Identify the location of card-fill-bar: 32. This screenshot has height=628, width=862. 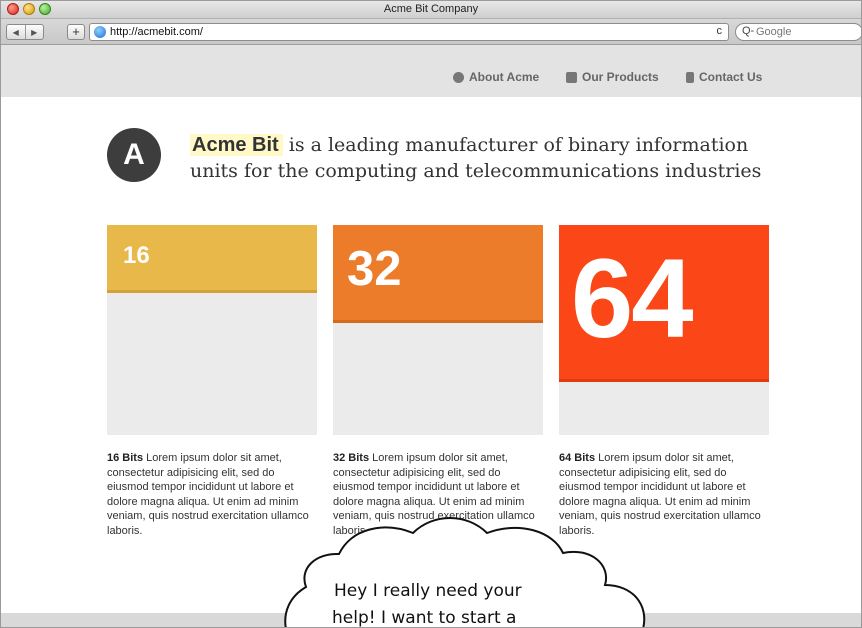
(438, 274).